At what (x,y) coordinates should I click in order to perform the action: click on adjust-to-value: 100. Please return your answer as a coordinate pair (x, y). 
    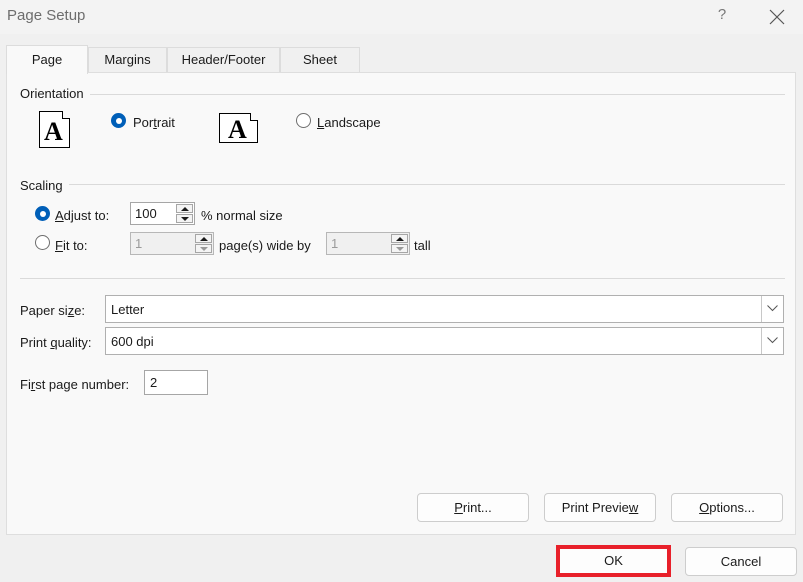
    Looking at the image, I should click on (146, 213).